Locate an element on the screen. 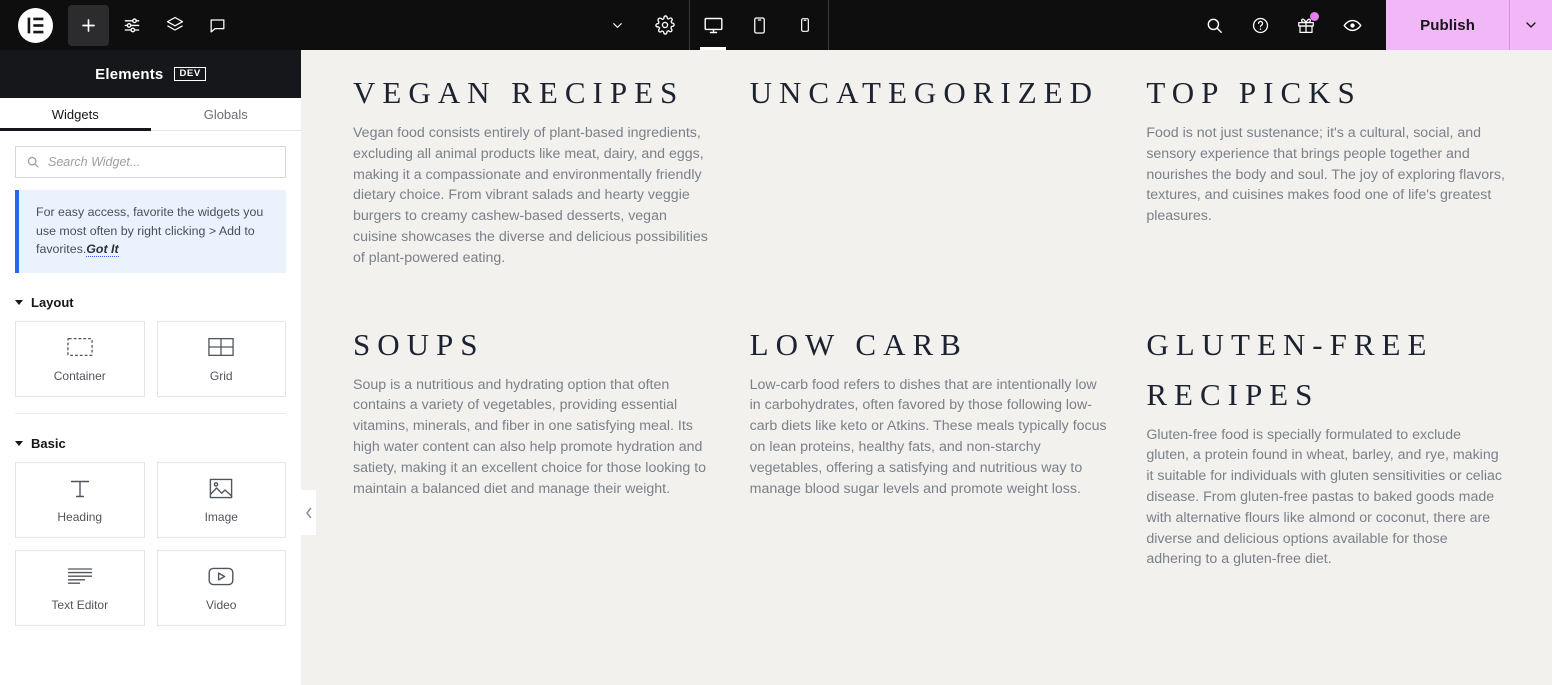 This screenshot has width=1552, height=685. whats-new-button is located at coordinates (1306, 25).